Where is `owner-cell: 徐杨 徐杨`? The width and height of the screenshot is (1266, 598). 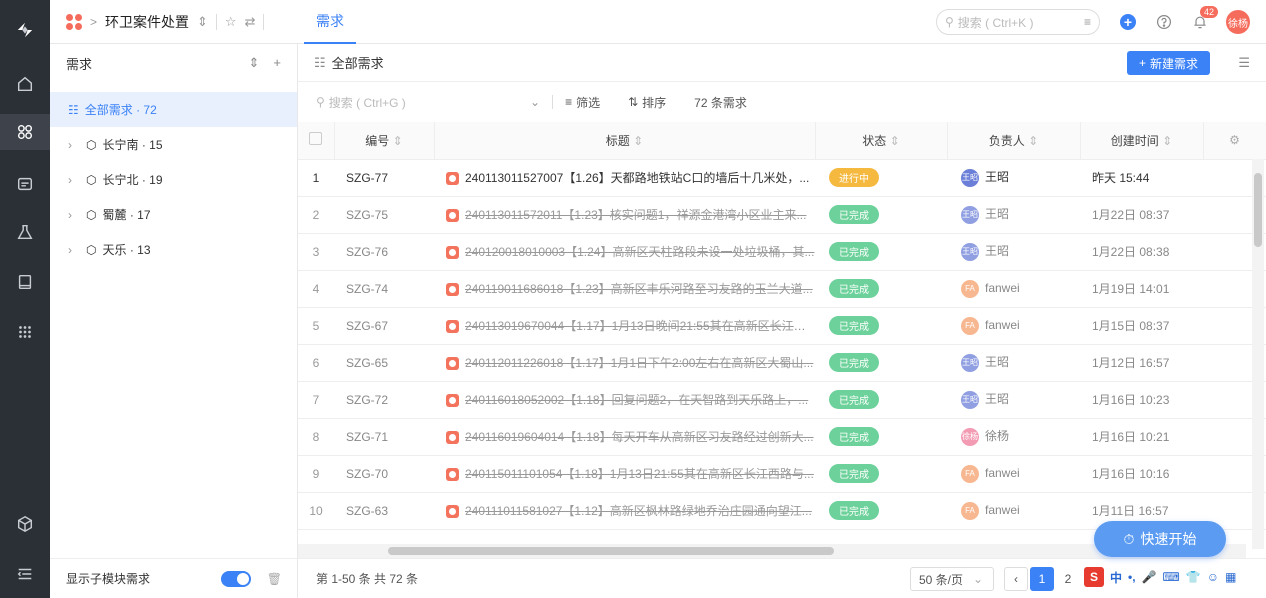 owner-cell: 徐杨 徐杨 is located at coordinates (1013, 437).